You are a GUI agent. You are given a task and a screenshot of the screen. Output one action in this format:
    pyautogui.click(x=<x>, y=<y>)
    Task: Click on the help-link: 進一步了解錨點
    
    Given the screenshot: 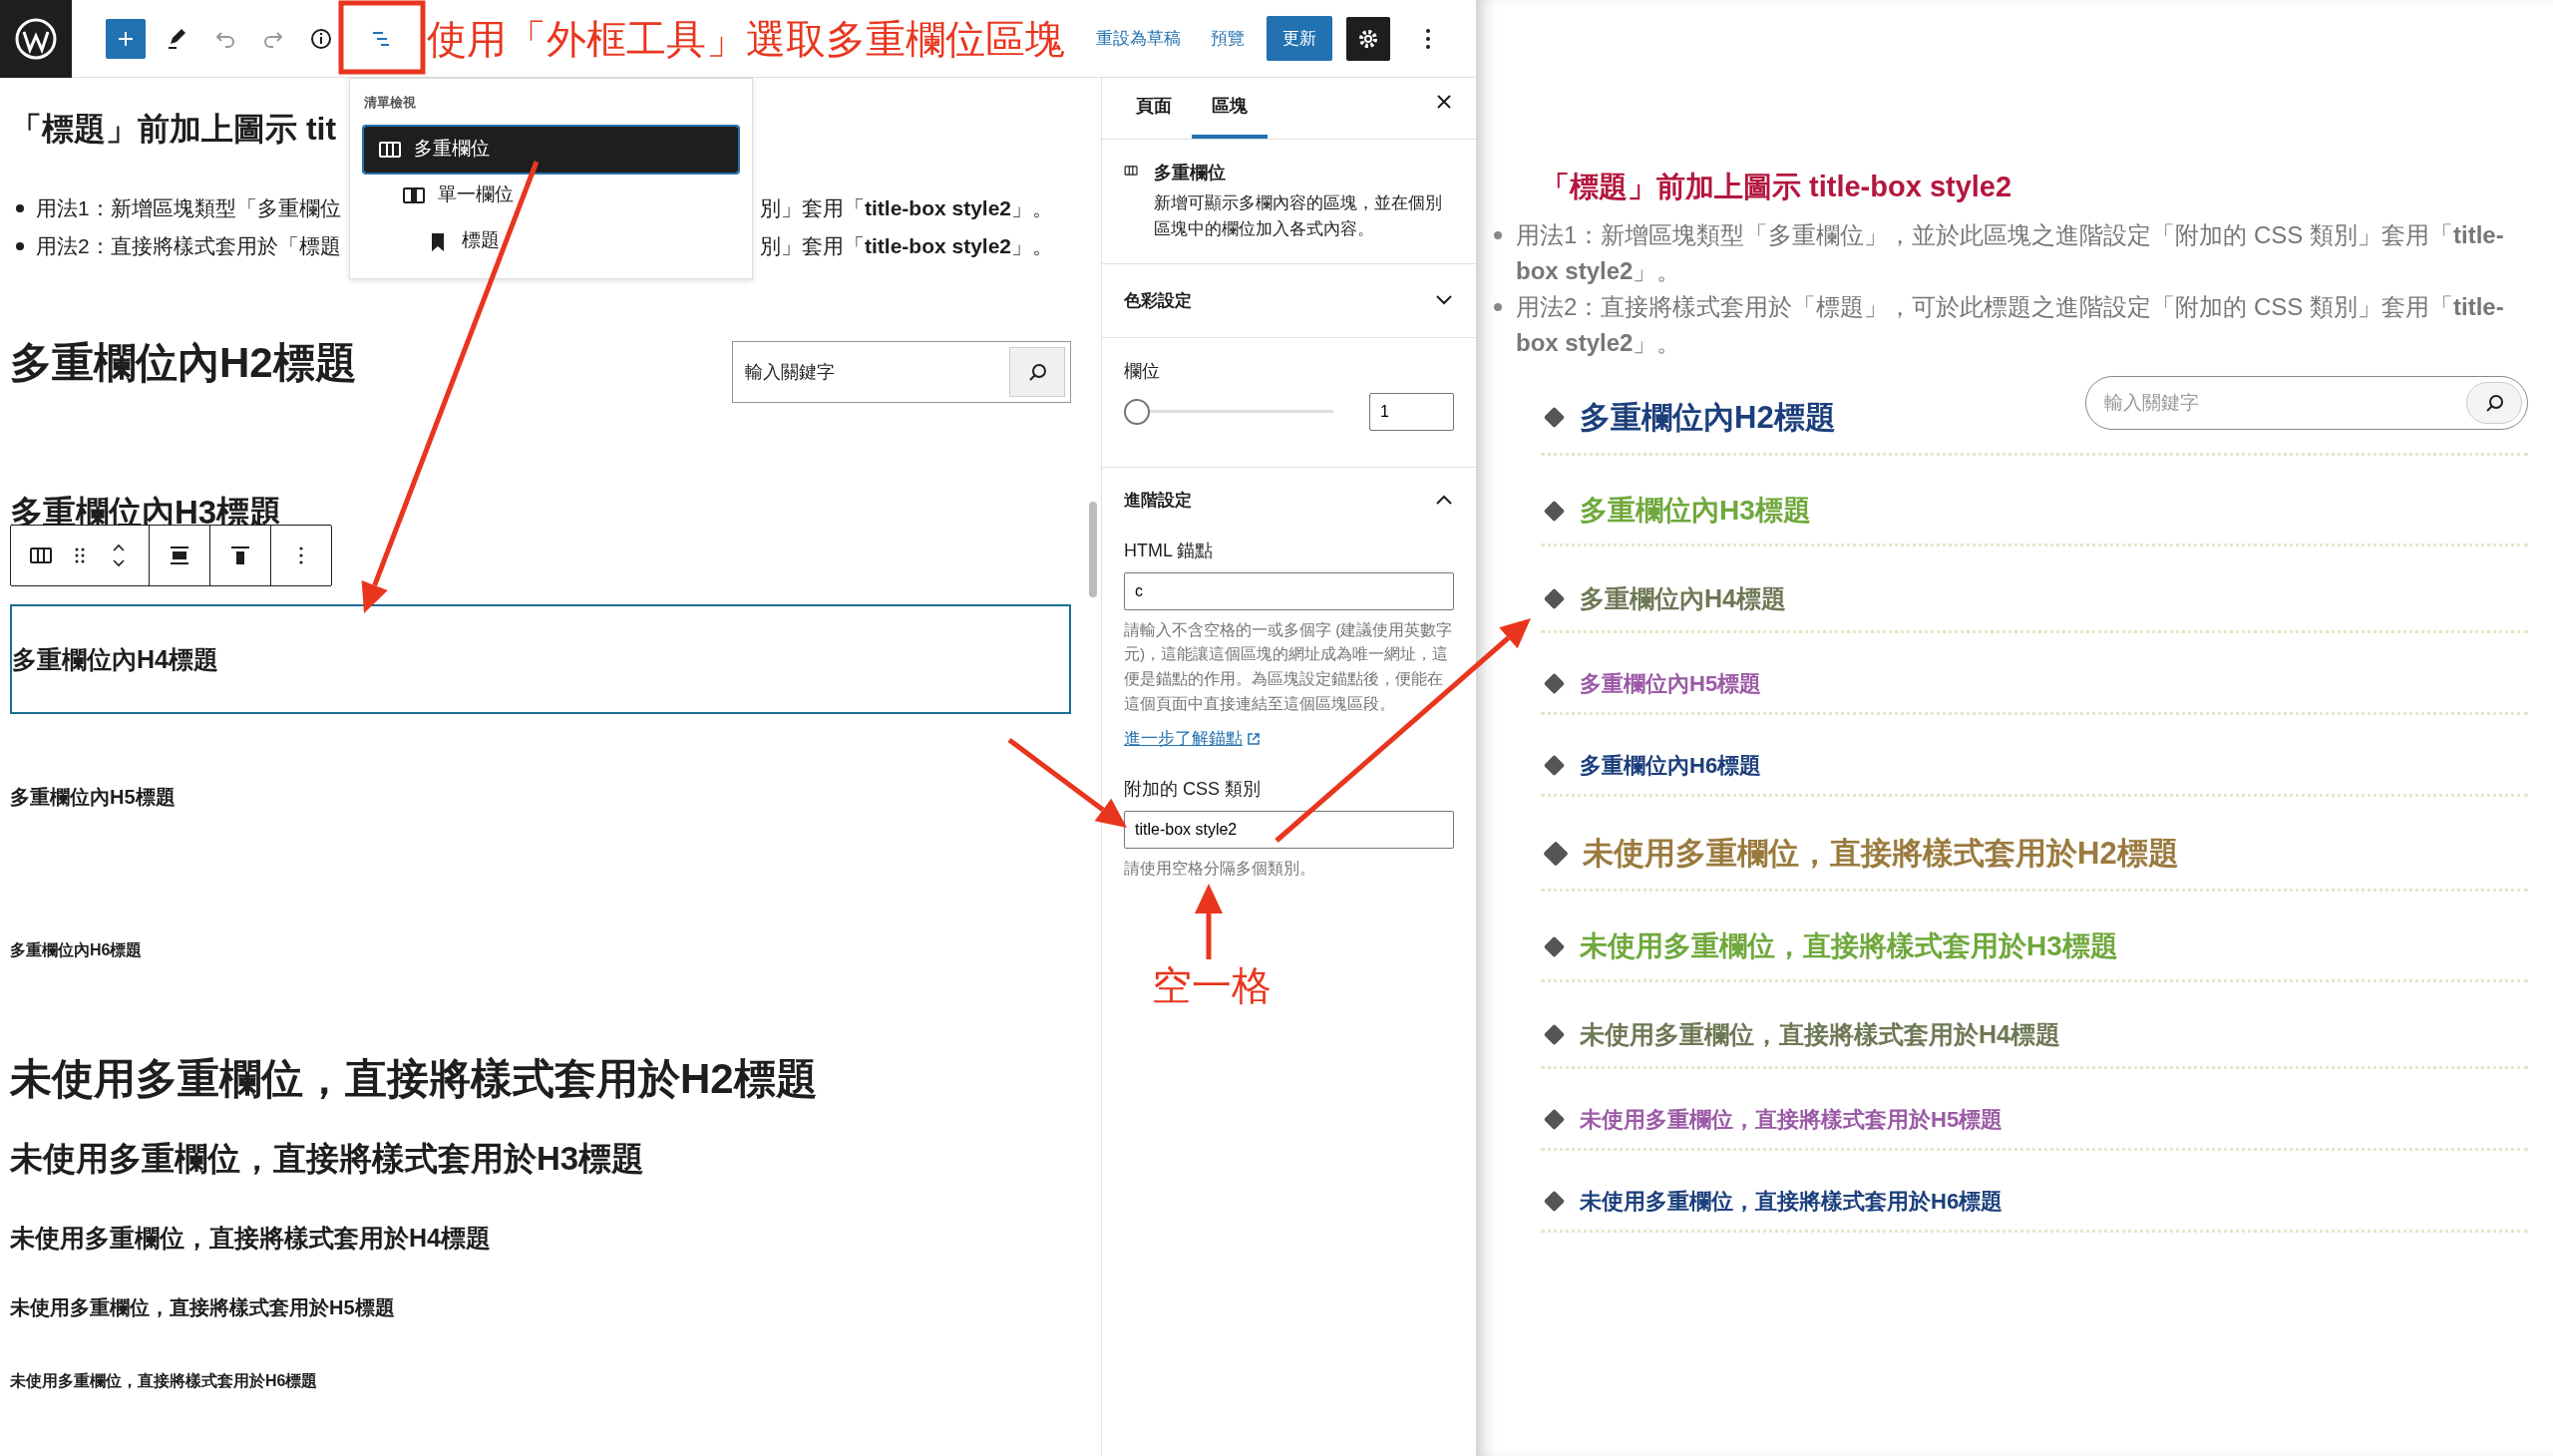 What is the action you would take?
    pyautogui.click(x=1183, y=738)
    